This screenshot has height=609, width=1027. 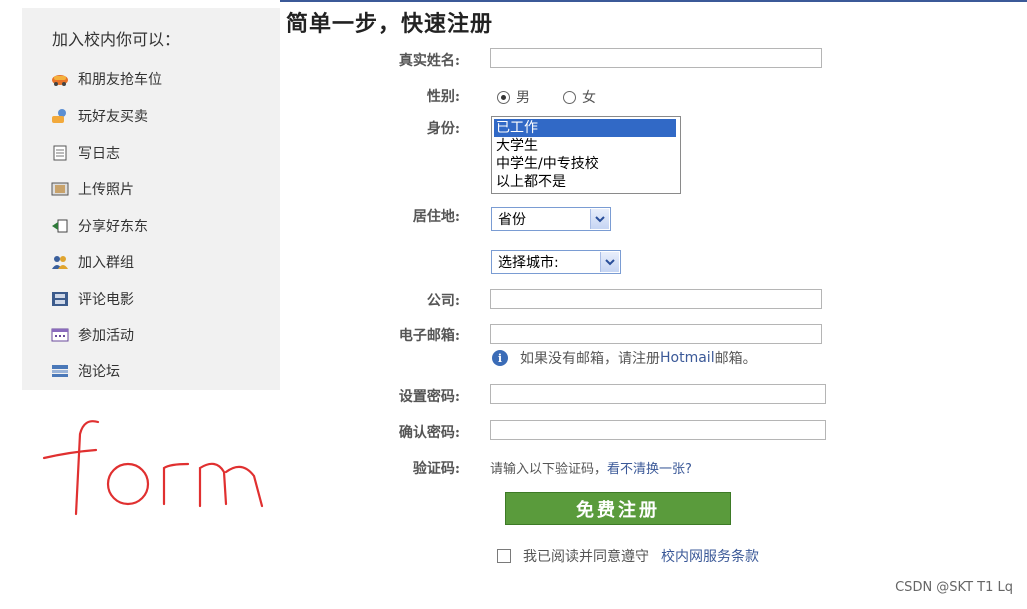 What do you see at coordinates (443, 97) in the screenshot?
I see `gender-label: 性别:` at bounding box center [443, 97].